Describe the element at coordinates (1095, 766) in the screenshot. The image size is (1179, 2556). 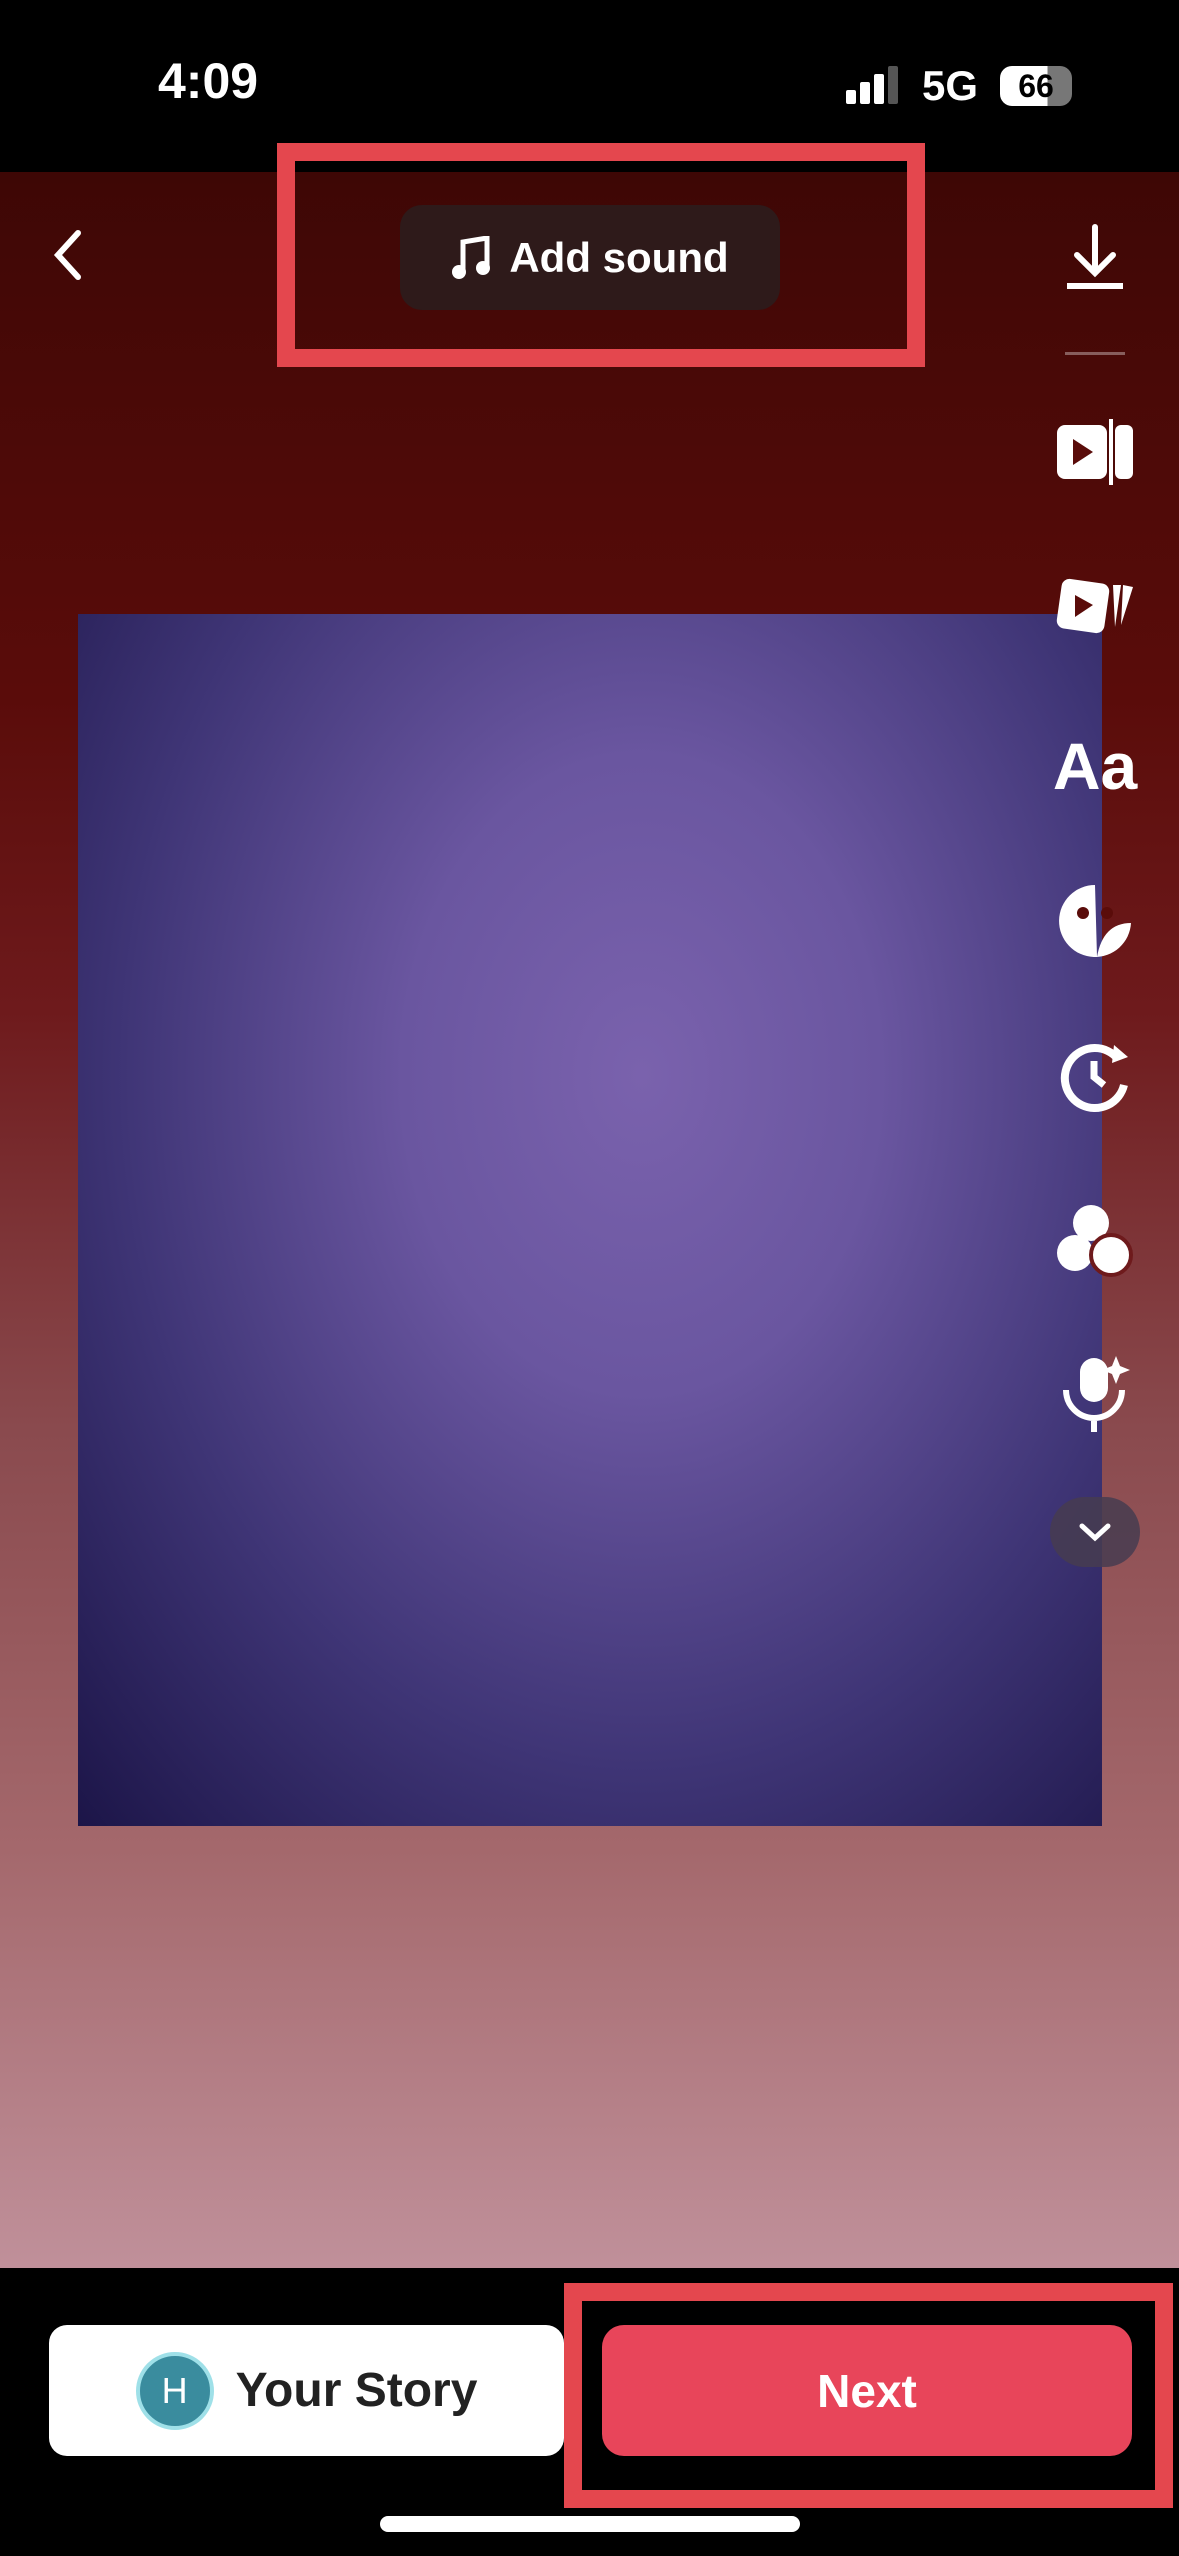
I see `text-icon: Aa` at that location.